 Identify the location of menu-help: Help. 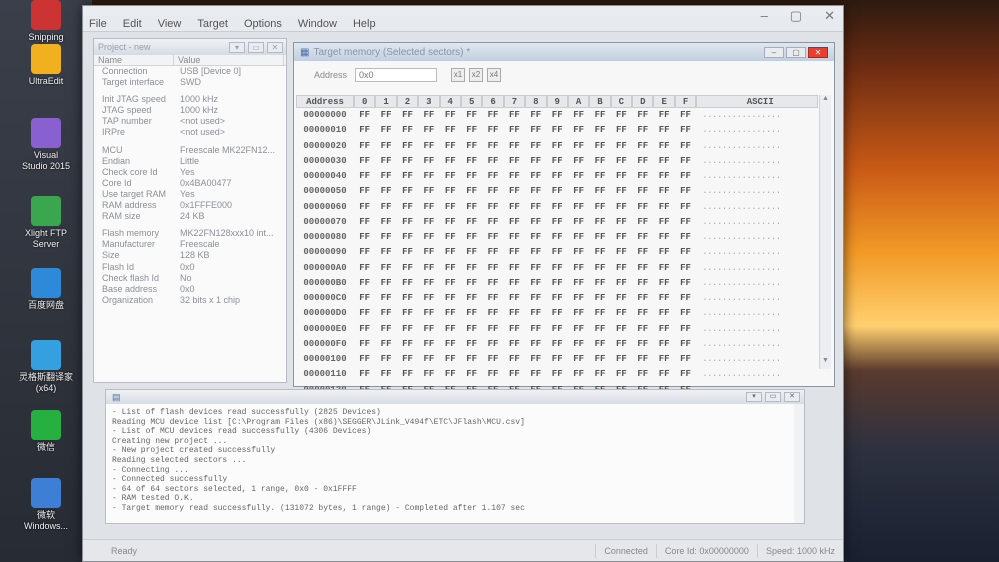
(364, 24).